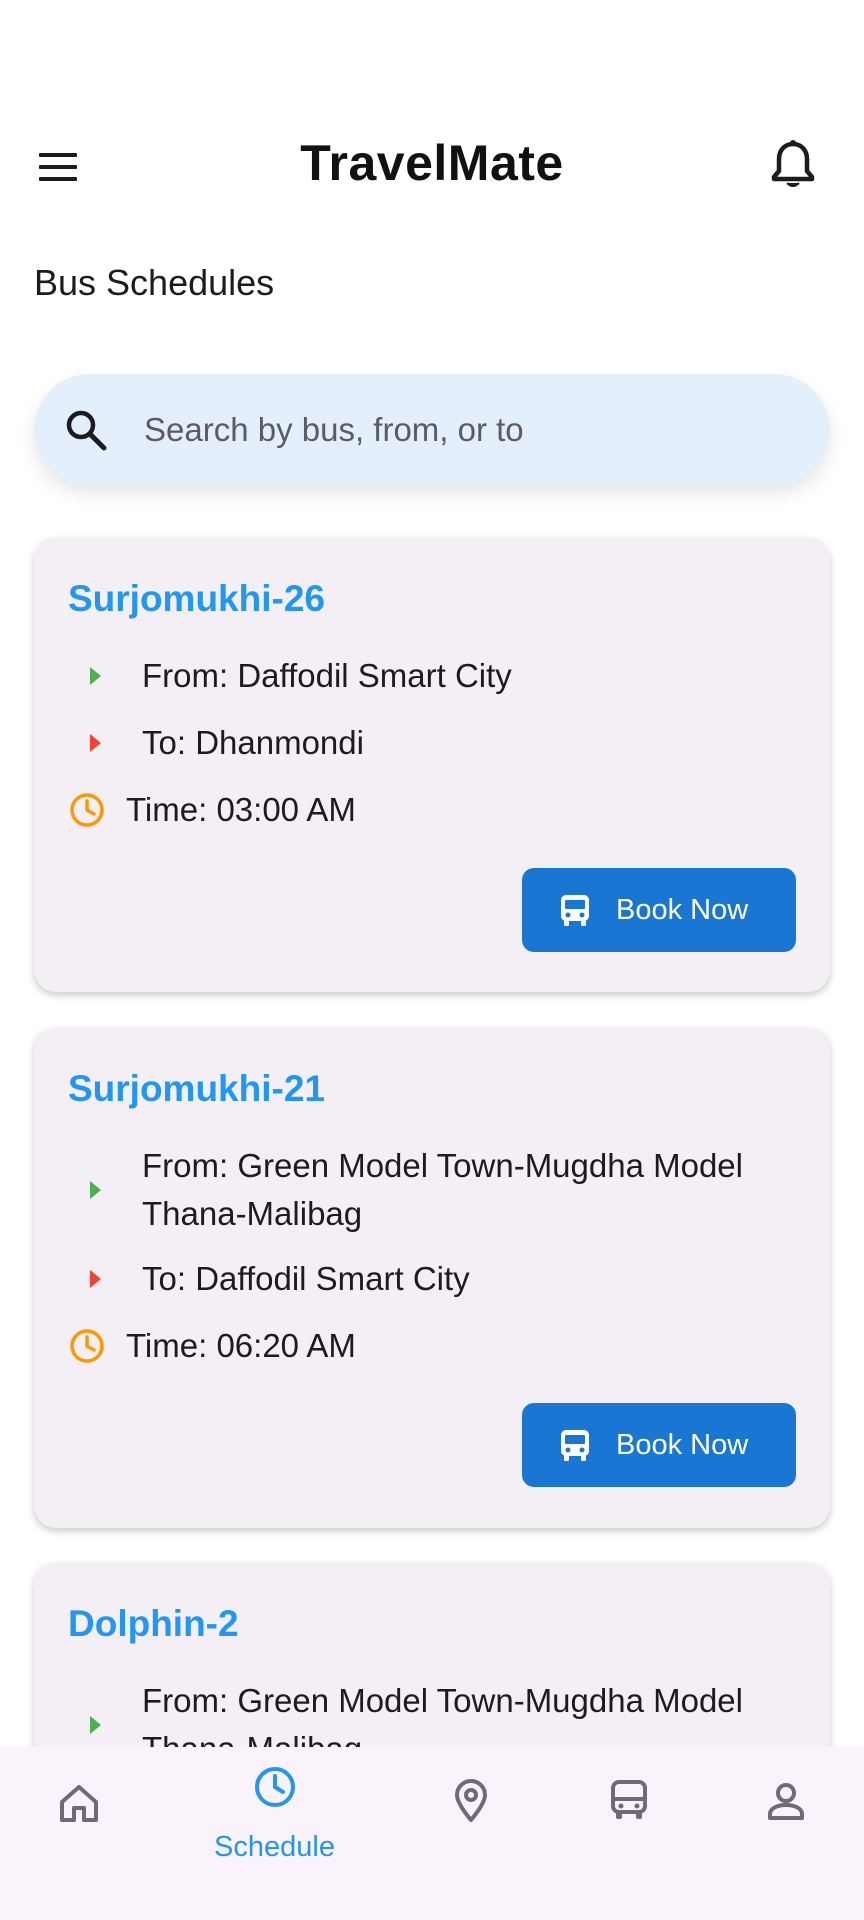 The width and height of the screenshot is (864, 1920). I want to click on search-icon, so click(86, 430).